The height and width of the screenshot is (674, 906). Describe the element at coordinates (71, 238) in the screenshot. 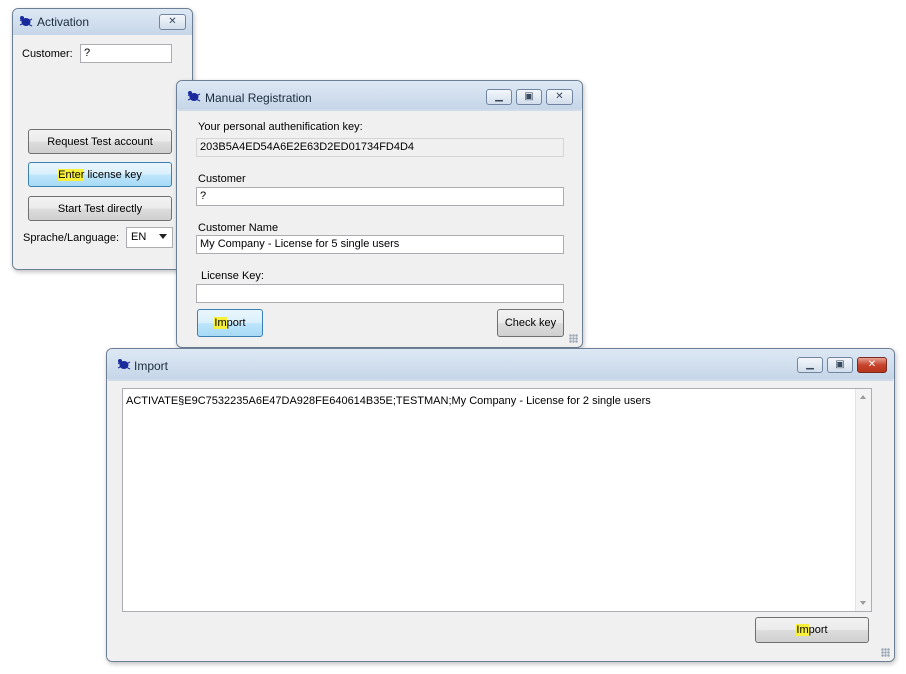

I see `language-label: Sprache/Language:` at that location.